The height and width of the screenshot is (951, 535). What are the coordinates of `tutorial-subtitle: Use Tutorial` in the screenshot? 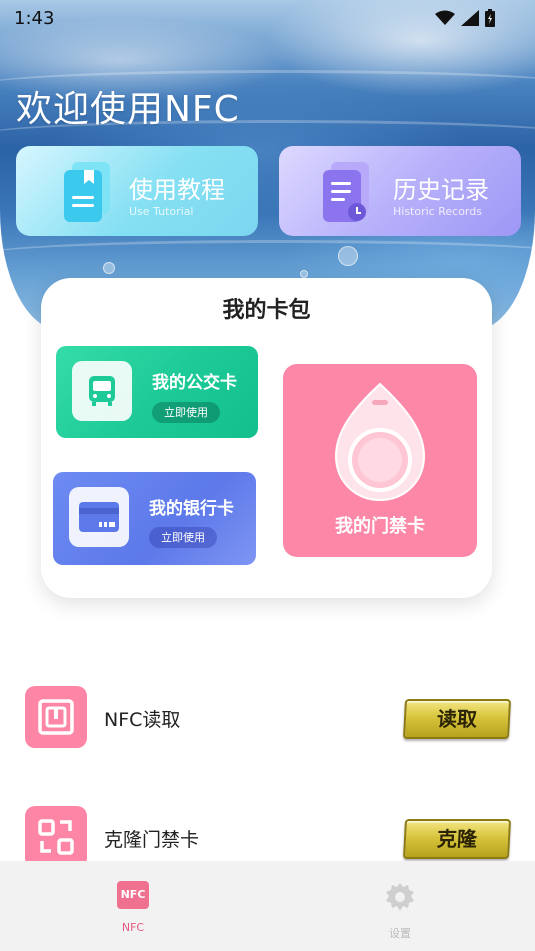 It's located at (161, 211).